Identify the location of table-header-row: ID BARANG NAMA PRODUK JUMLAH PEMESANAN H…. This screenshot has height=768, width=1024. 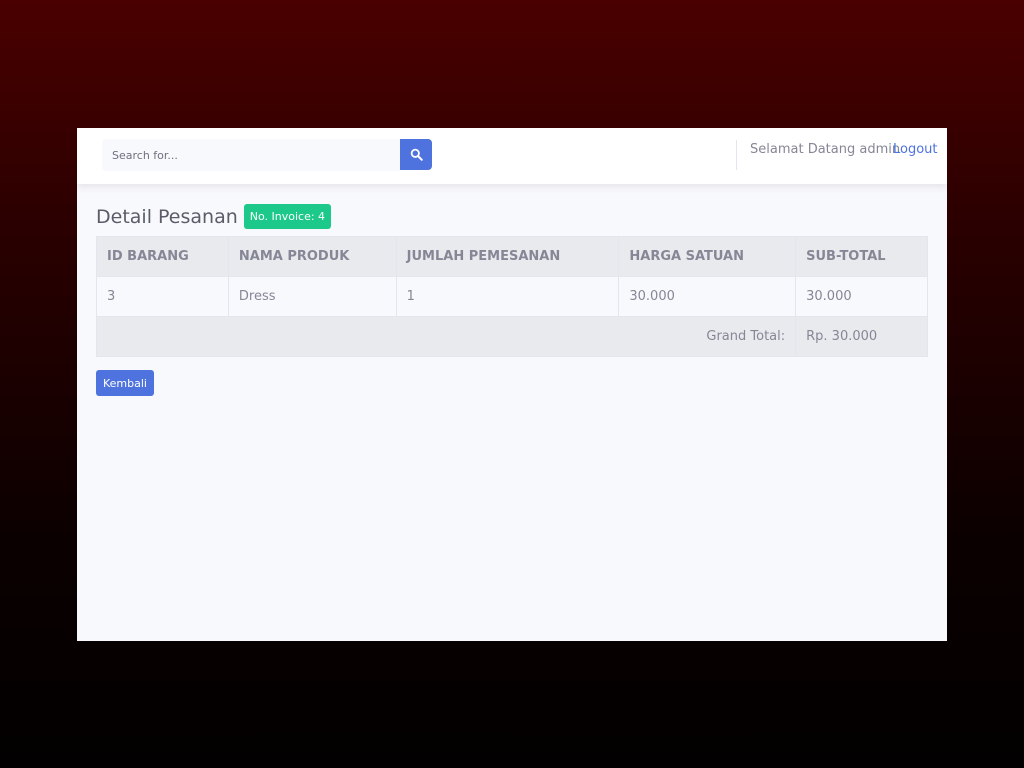
(512, 256).